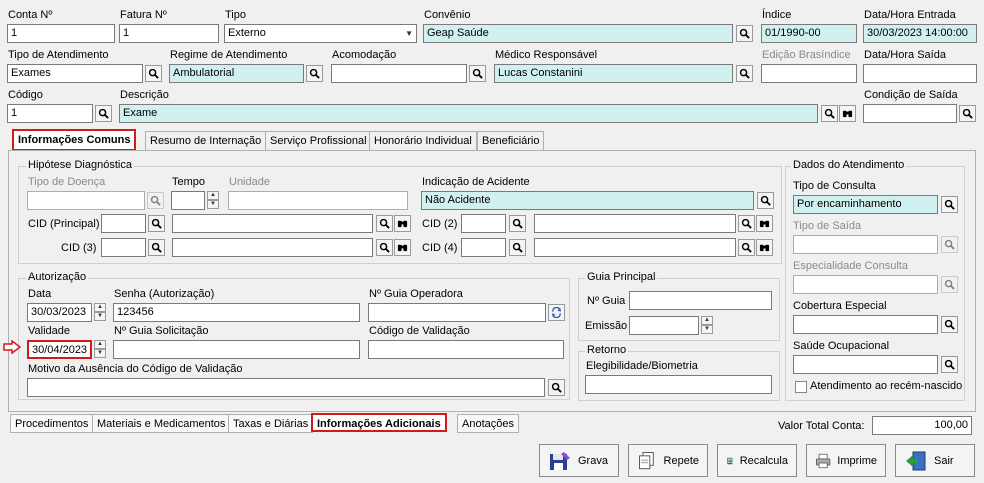 The height and width of the screenshot is (483, 984). What do you see at coordinates (318, 200) in the screenshot?
I see `unidade-field` at bounding box center [318, 200].